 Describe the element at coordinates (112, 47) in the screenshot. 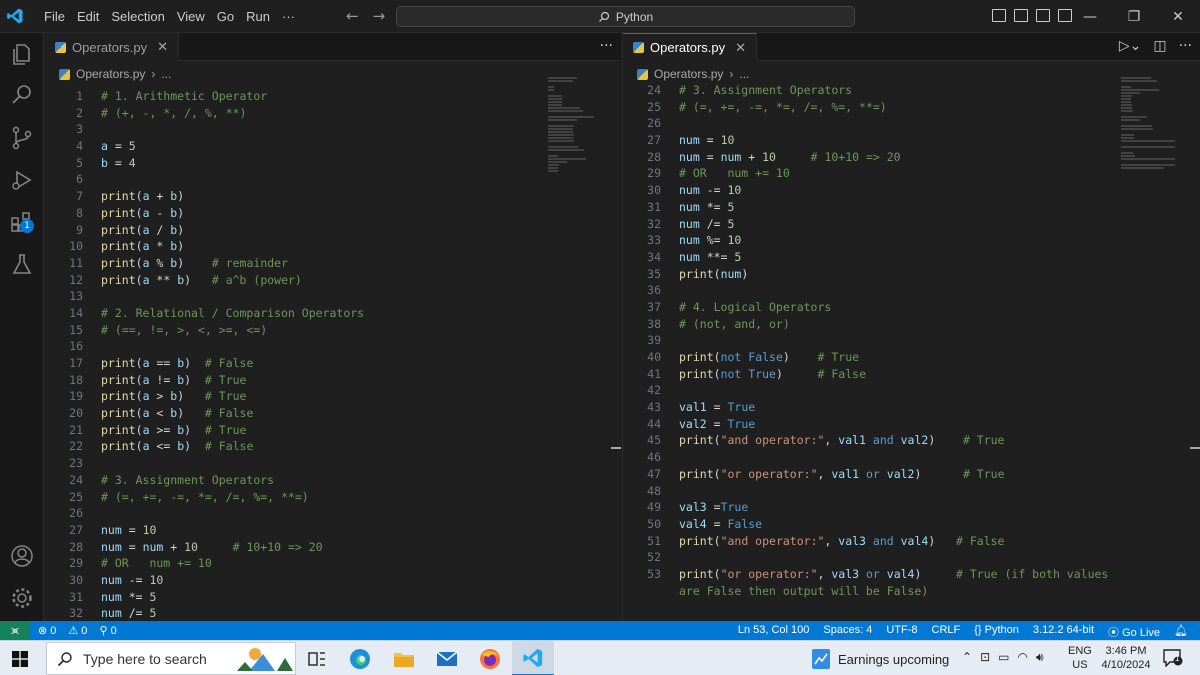

I see `tab-operators-left: Operators.py ✕` at that location.